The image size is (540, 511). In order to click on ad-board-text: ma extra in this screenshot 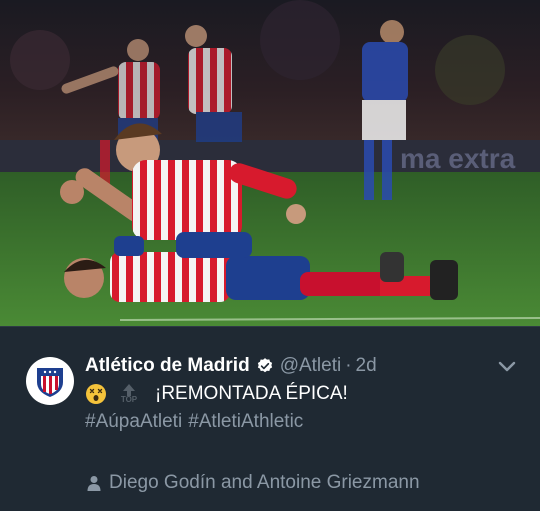, I will do `click(458, 158)`.